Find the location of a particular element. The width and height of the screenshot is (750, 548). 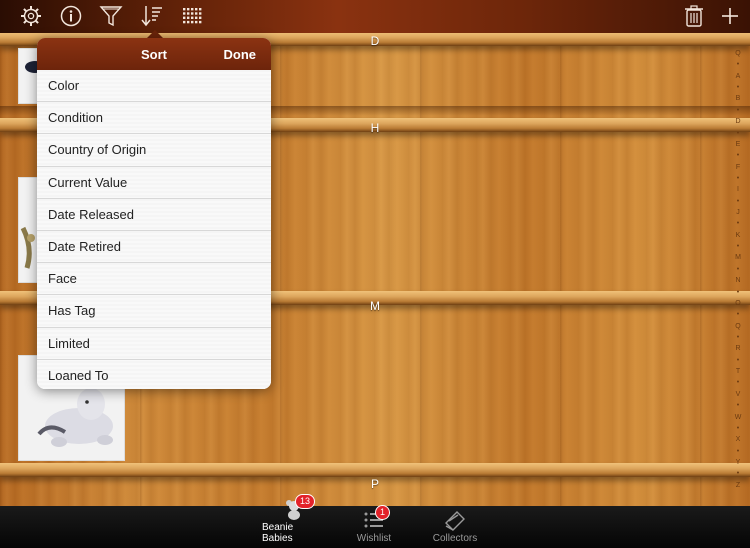

filter-icon is located at coordinates (111, 16).